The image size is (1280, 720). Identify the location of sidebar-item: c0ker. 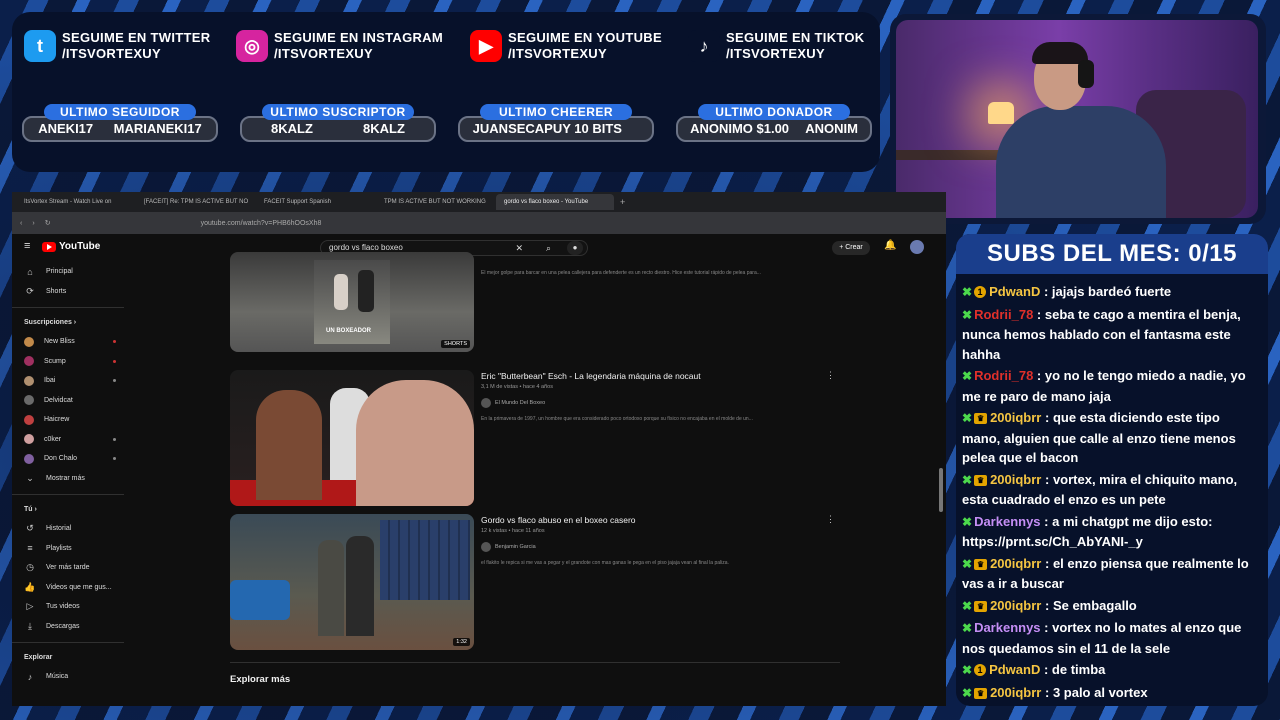
(71, 440).